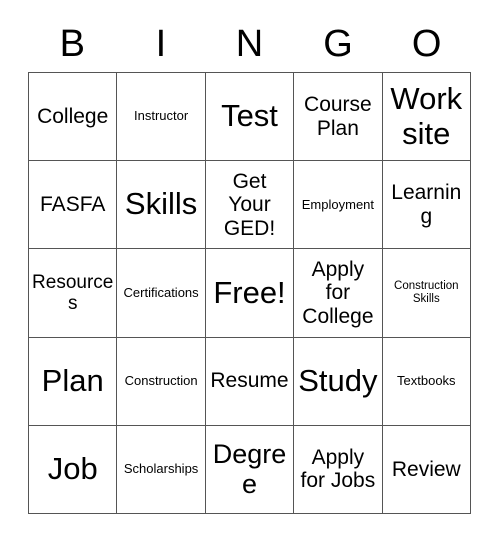  I want to click on bingo-cell-label: FASFA, so click(73, 205).